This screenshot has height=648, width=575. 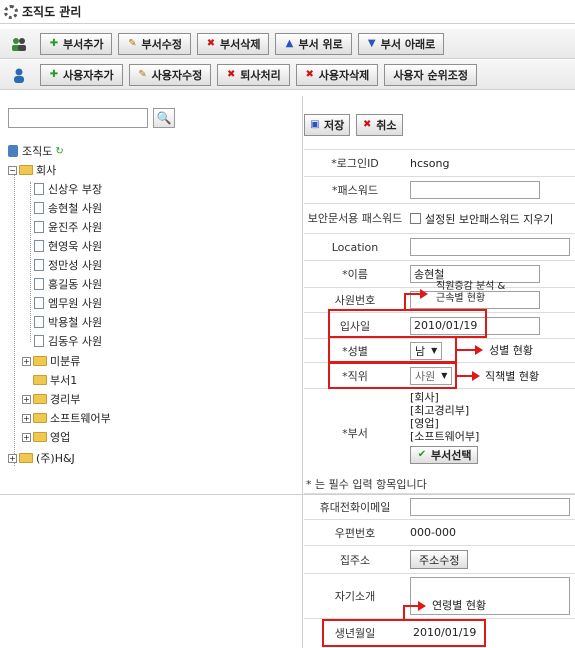 What do you see at coordinates (55, 458) in the screenshot?
I see `tree-other-company-label: (주)H&J` at bounding box center [55, 458].